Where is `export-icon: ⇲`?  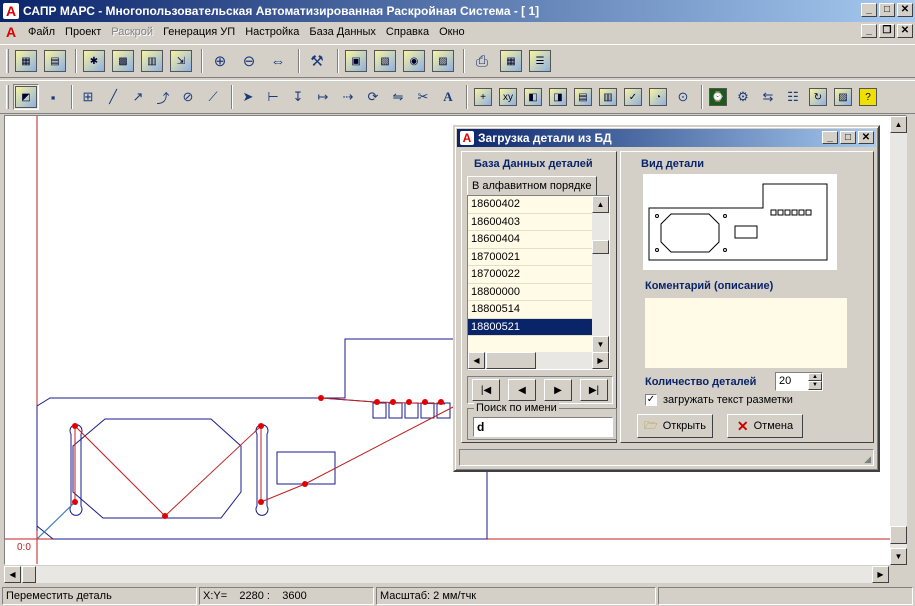 export-icon: ⇲ is located at coordinates (181, 61).